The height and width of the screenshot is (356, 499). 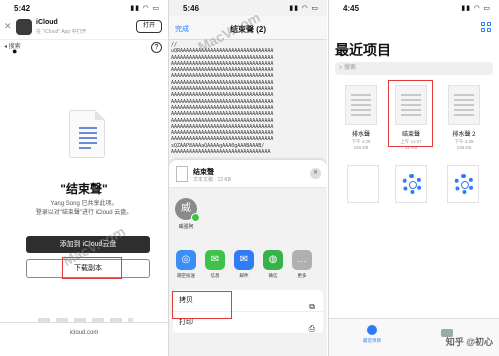 What do you see at coordinates (61, 32) in the screenshot?
I see `banner-app-subtitle: 在 "iCloud" App 中打开` at bounding box center [61, 32].